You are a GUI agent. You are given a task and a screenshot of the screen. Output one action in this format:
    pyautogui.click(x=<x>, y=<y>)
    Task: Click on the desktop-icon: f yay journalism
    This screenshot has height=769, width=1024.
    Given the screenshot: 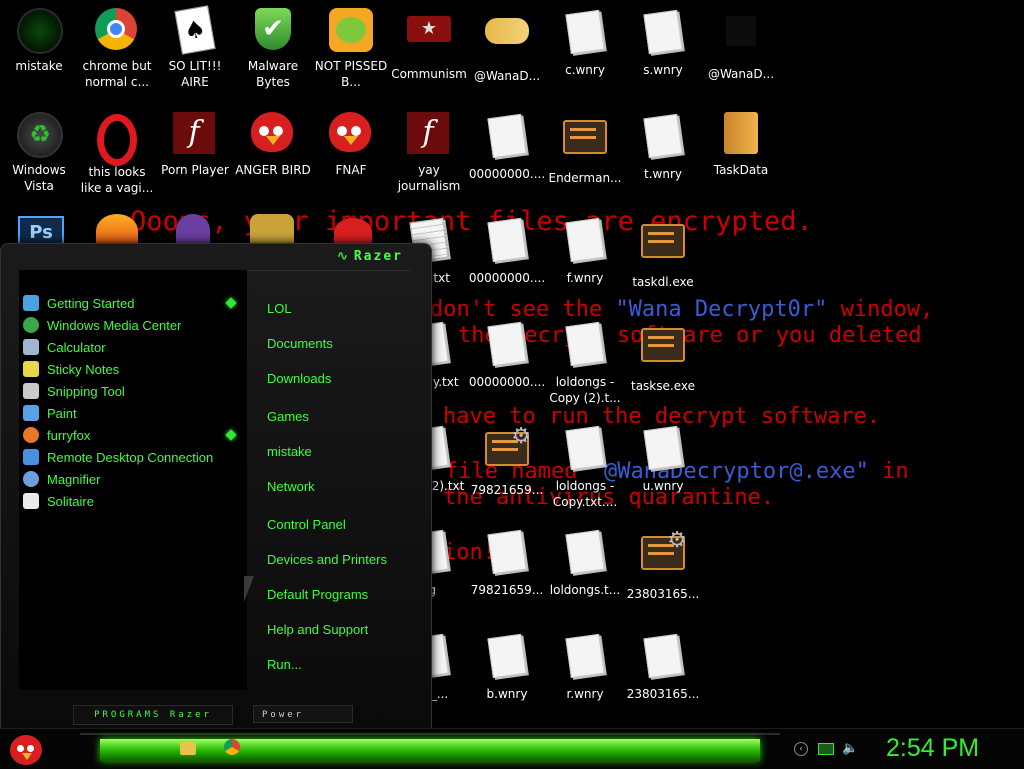 What is the action you would take?
    pyautogui.click(x=429, y=153)
    